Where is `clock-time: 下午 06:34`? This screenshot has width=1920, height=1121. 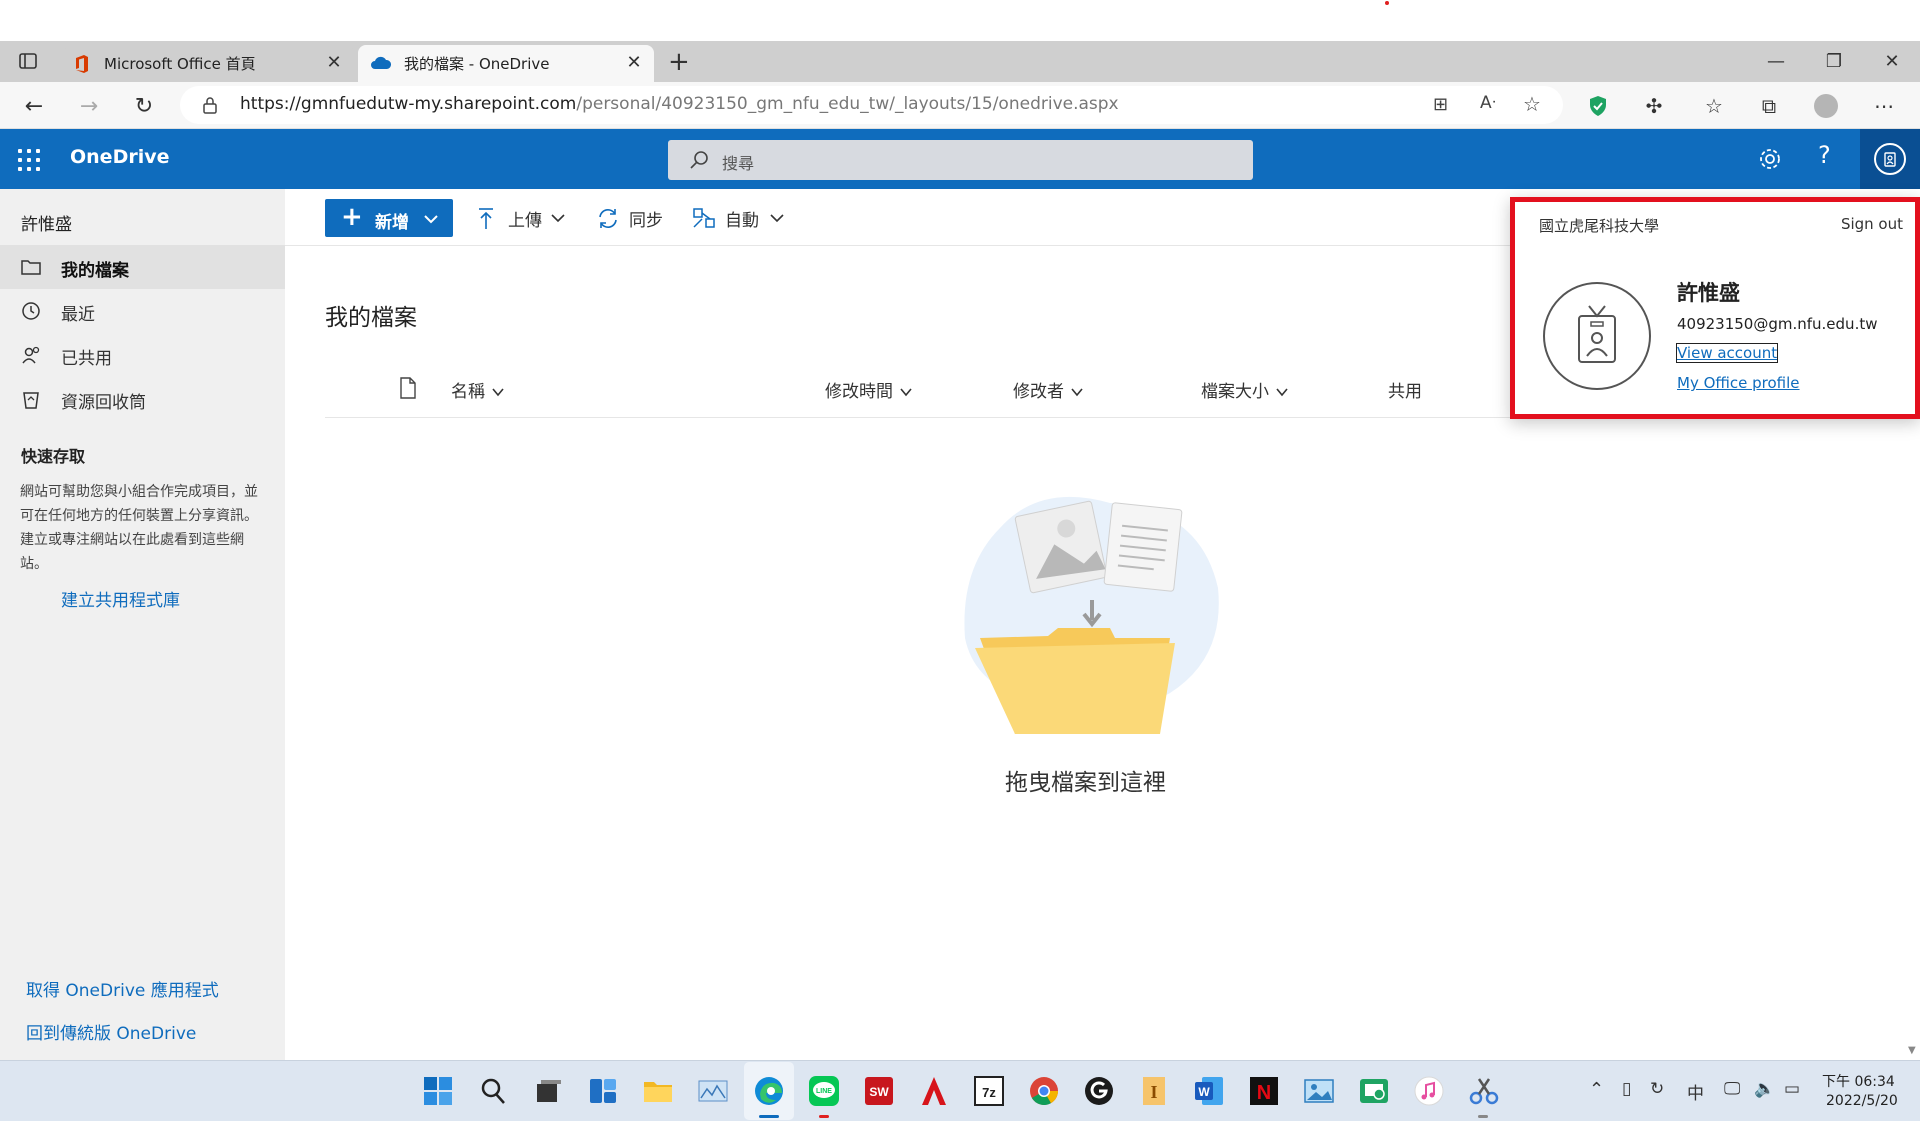
clock-time: 下午 06:34 is located at coordinates (1858, 1081).